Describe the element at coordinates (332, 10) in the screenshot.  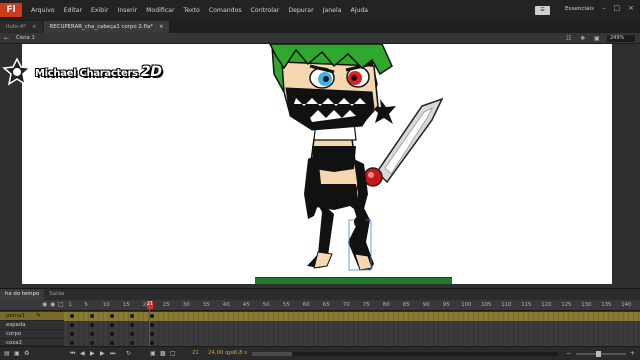
I see `menu-janela: Janela` at that location.